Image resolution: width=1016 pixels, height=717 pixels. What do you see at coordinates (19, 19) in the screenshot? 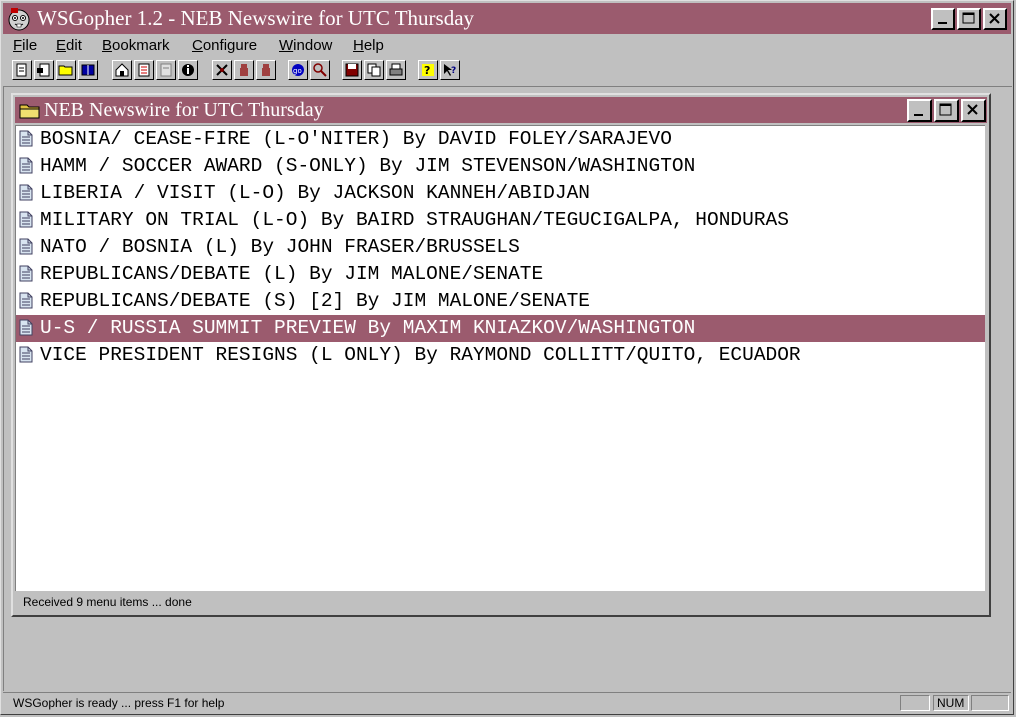
I see `gopher-app-icon` at bounding box center [19, 19].